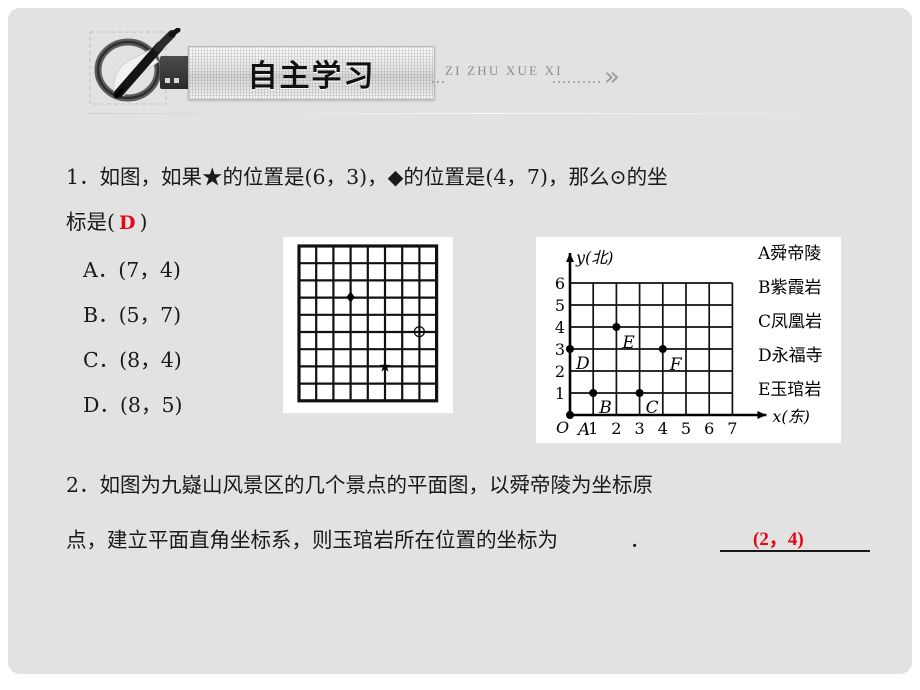 This screenshot has width=920, height=690. What do you see at coordinates (593, 393) in the screenshot?
I see `data-point-b` at bounding box center [593, 393].